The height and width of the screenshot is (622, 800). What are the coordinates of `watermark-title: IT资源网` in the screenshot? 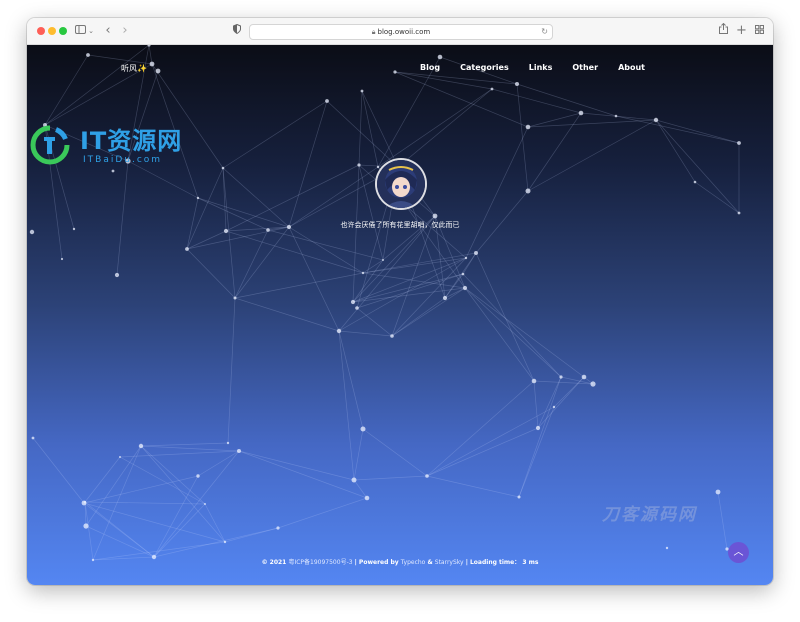 It's located at (131, 141).